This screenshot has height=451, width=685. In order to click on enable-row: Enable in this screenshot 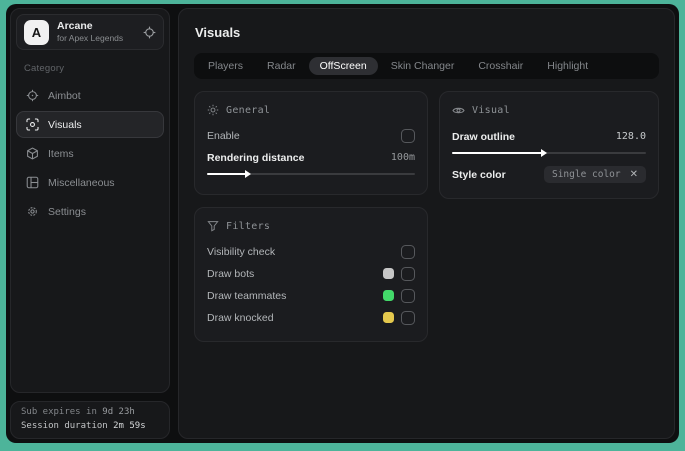, I will do `click(311, 135)`.